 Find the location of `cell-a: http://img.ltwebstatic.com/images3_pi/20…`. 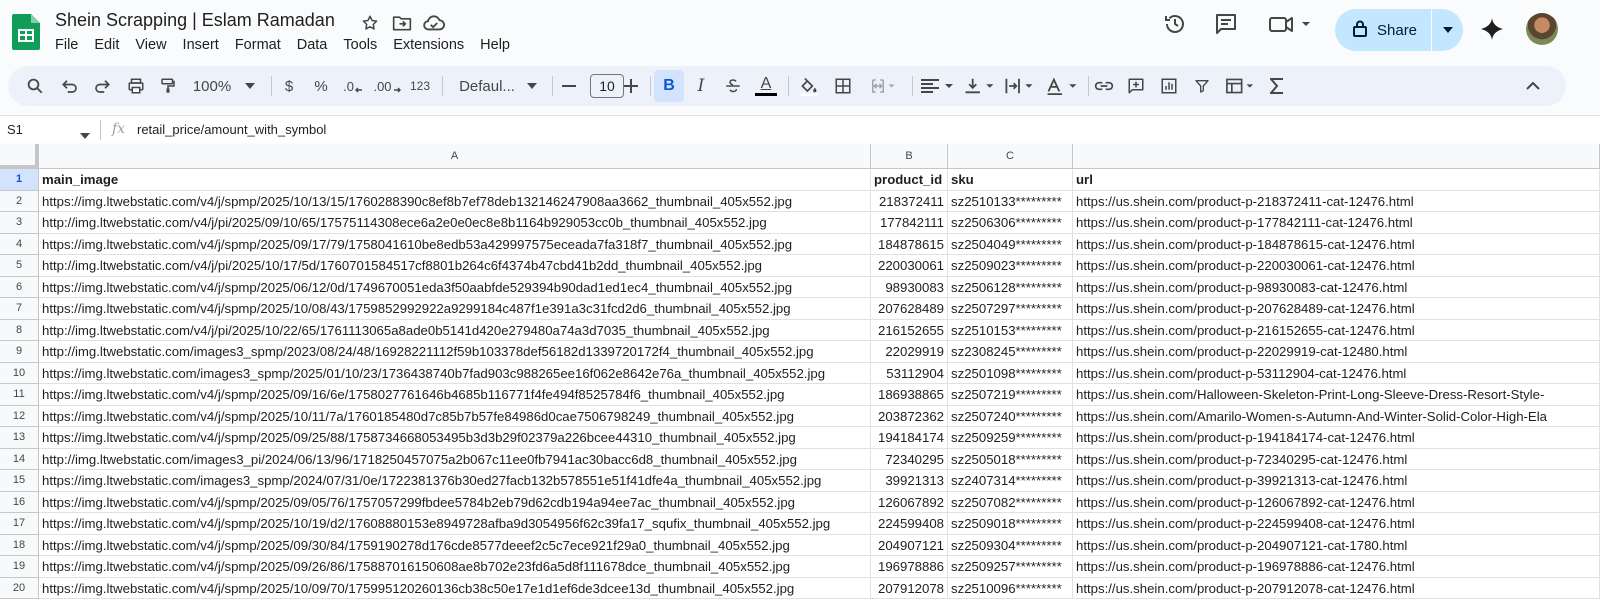

cell-a: http://img.ltwebstatic.com/images3_pi/20… is located at coordinates (455, 459).